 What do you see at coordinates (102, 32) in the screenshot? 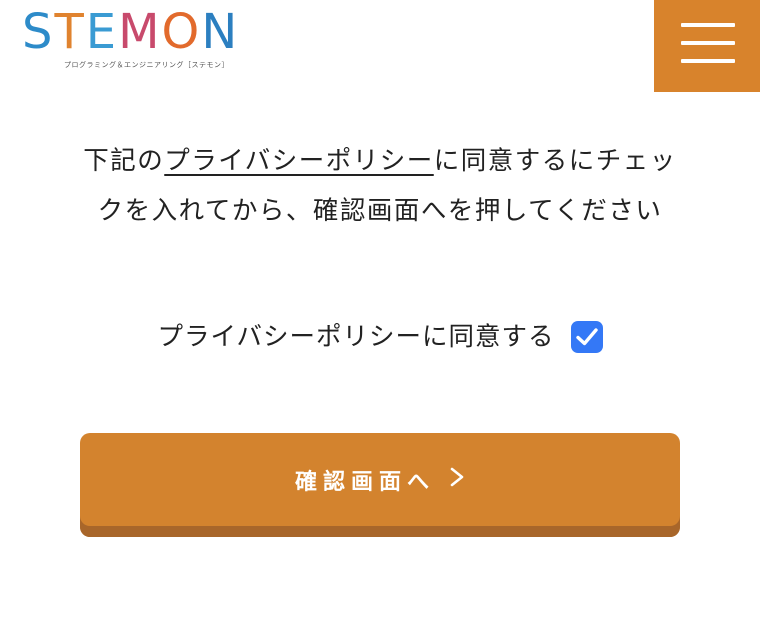
I see `logo-letter-e: E` at bounding box center [102, 32].